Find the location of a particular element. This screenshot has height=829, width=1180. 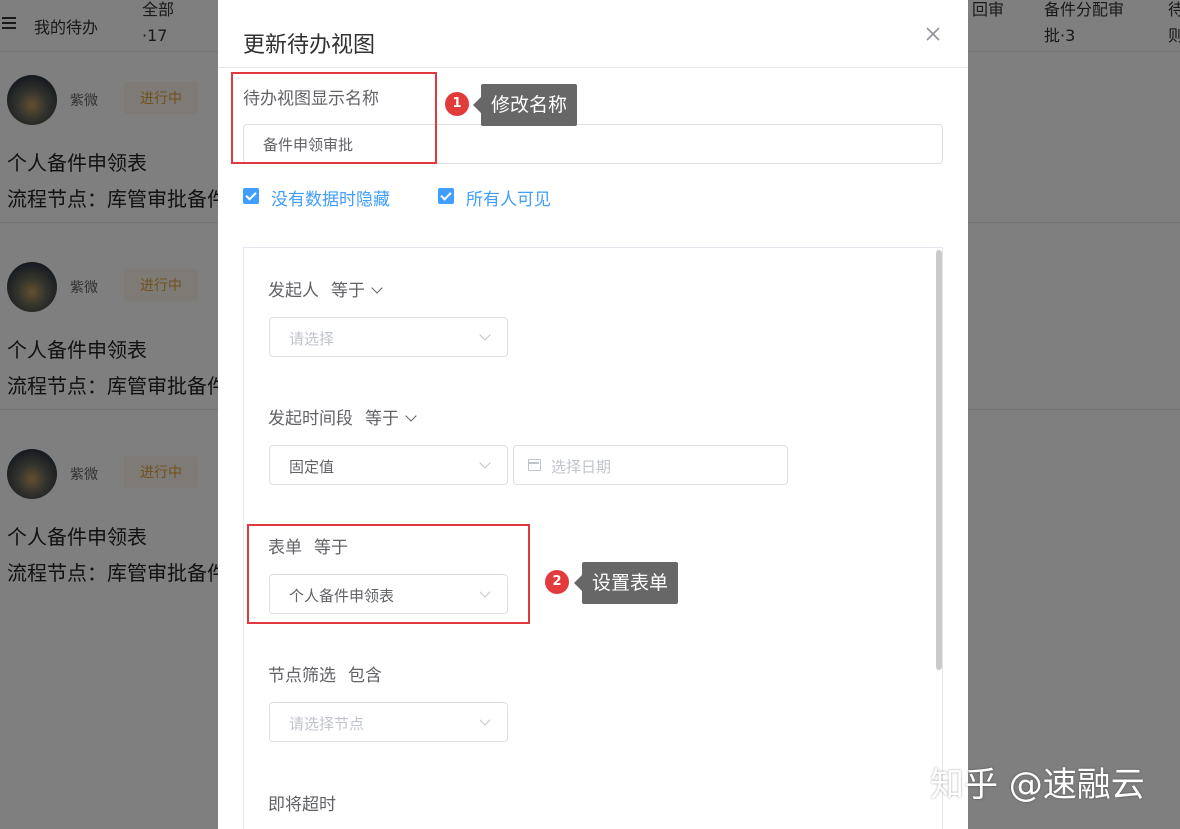

filter-field-name: 发起人 is located at coordinates (293, 291).